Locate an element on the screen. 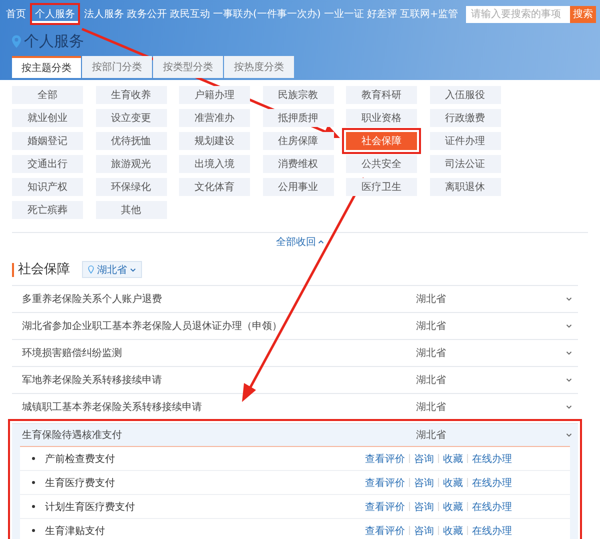 Image resolution: width=600 pixels, height=539 pixels. service-name: 湖北省参加企业职工基本养老保险人员退休证办理（申领） is located at coordinates (152, 326).